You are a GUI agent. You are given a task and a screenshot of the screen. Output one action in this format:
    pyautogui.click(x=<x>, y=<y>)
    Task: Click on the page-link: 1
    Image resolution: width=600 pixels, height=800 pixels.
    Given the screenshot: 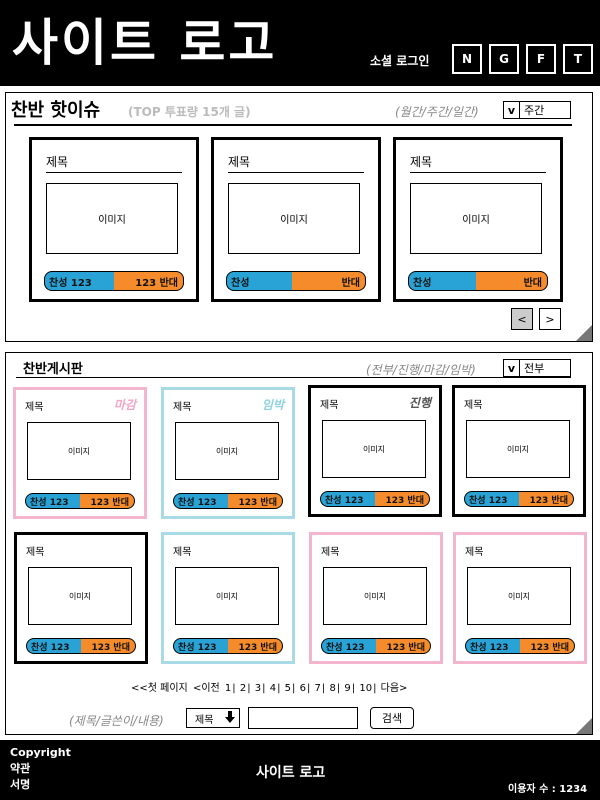 What is the action you would take?
    pyautogui.click(x=228, y=688)
    